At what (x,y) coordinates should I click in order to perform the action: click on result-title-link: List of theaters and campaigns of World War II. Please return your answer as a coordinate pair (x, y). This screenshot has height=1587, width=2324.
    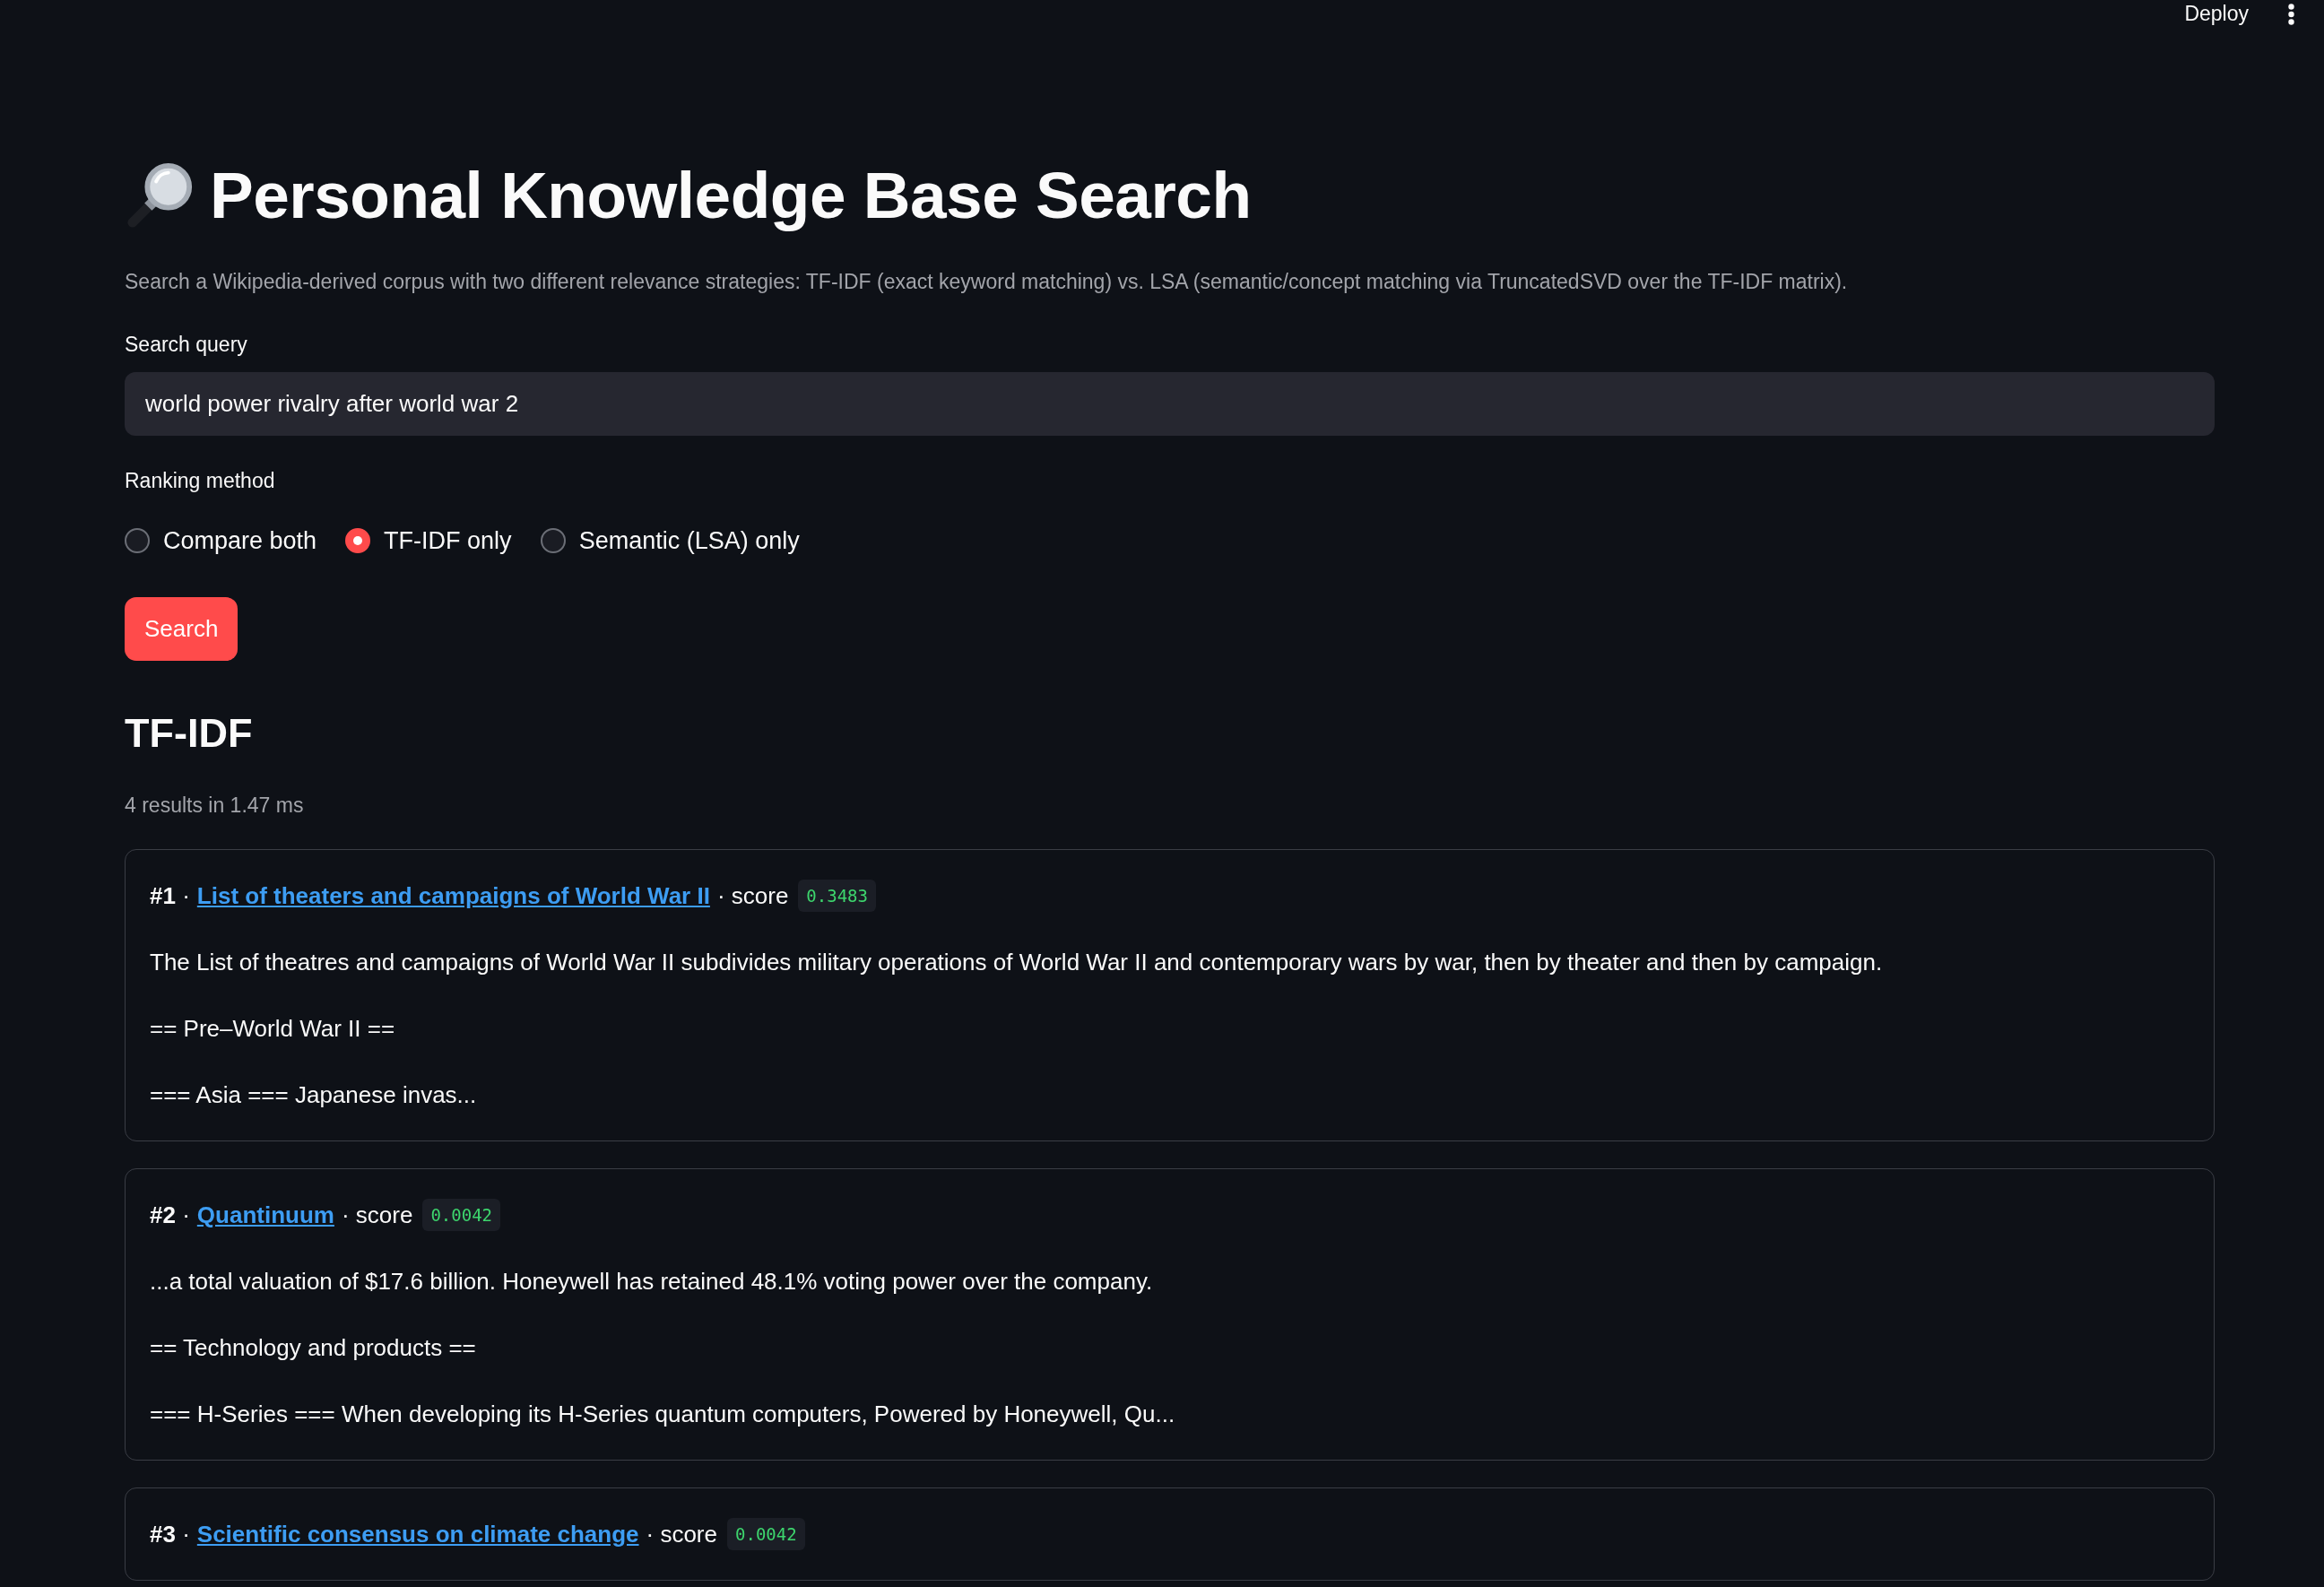
    Looking at the image, I should click on (453, 896).